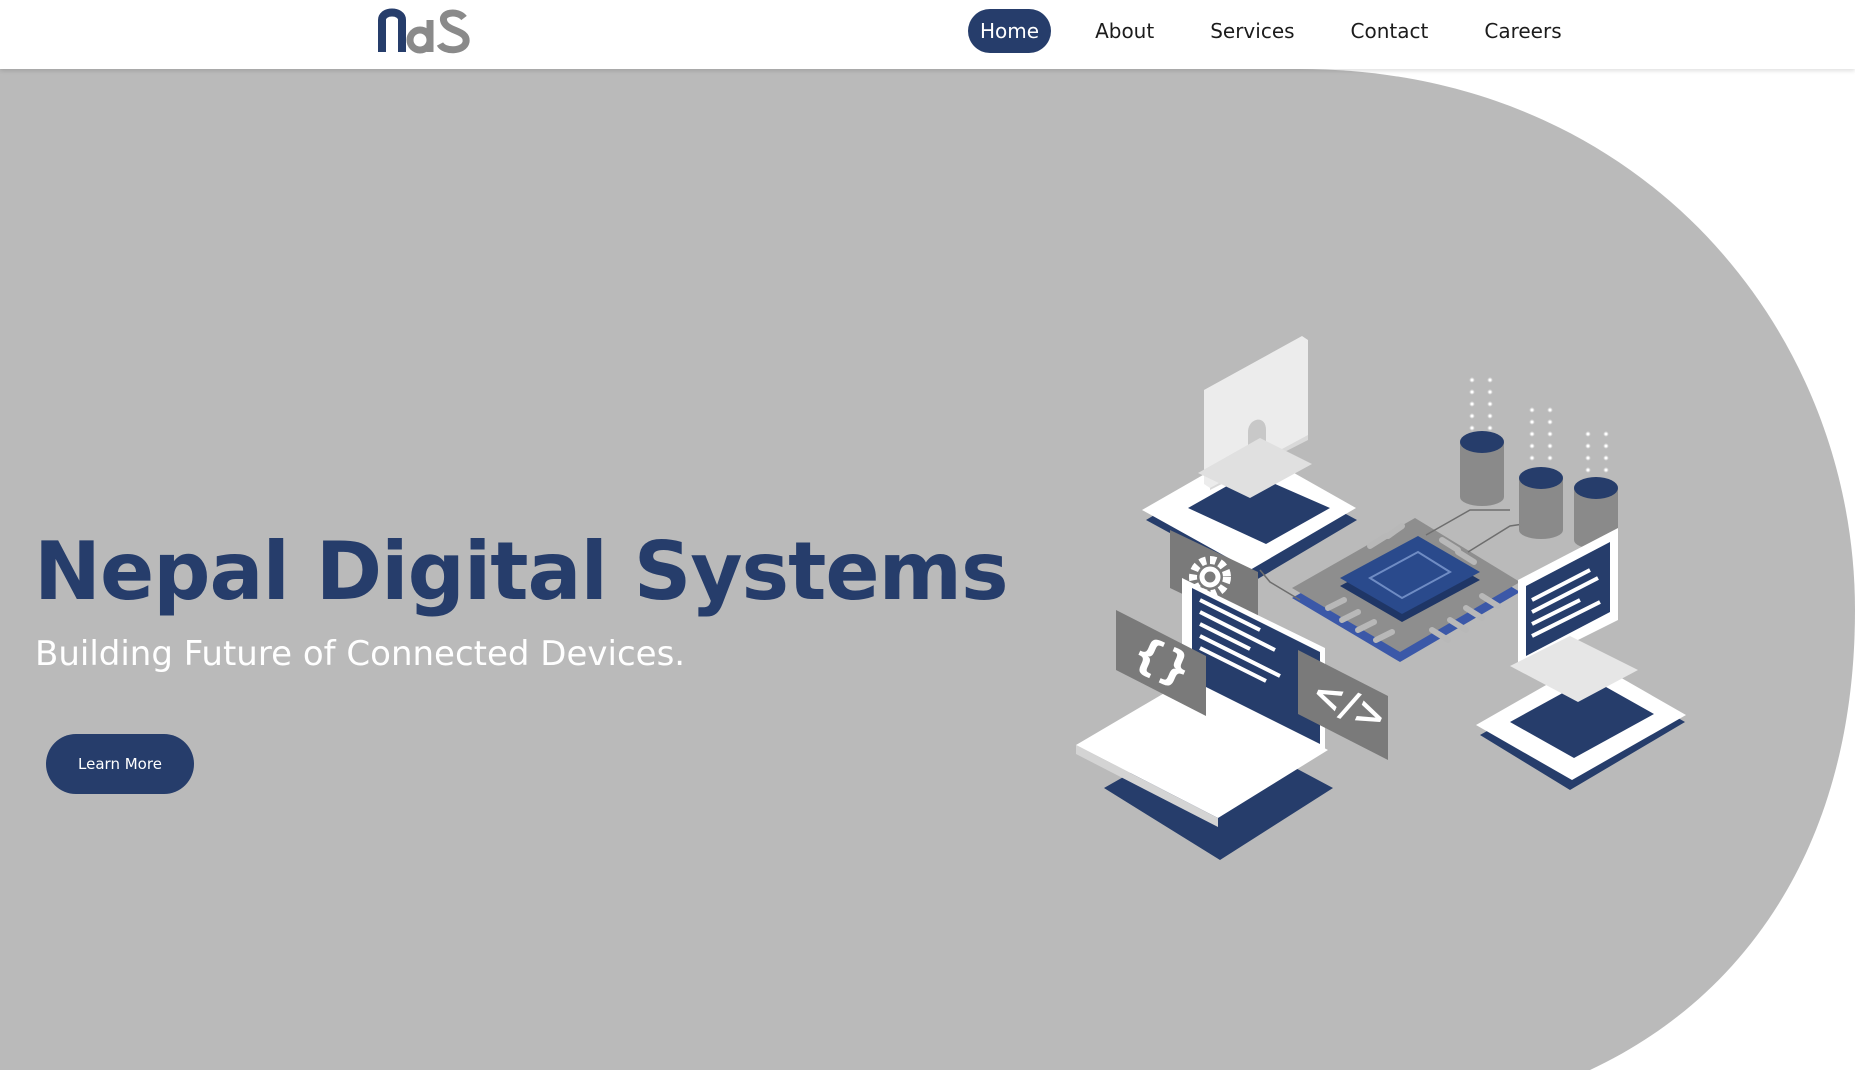 Image resolution: width=1855 pixels, height=1070 pixels. What do you see at coordinates (1390, 31) in the screenshot?
I see `nav-contact: Contact` at bounding box center [1390, 31].